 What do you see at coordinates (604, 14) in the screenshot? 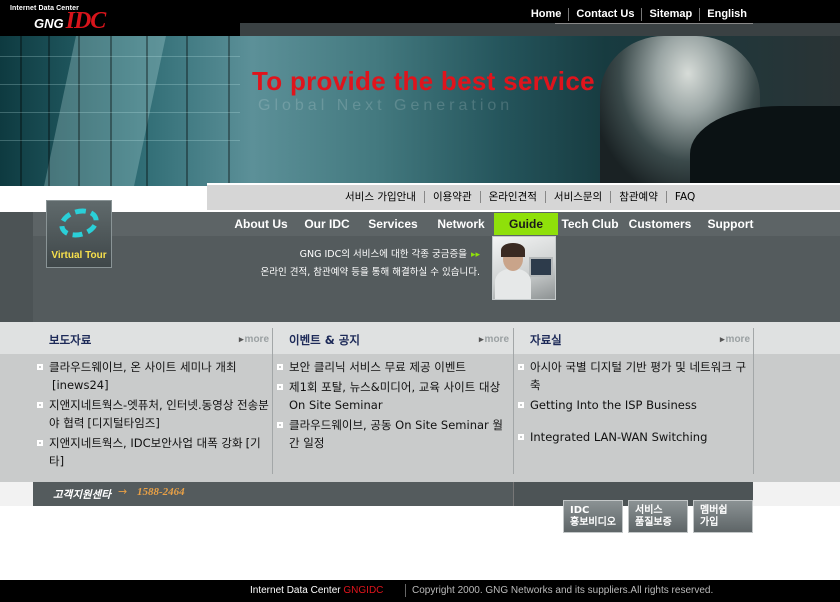
I see `top-nav-contact-us: Contact Us` at bounding box center [604, 14].